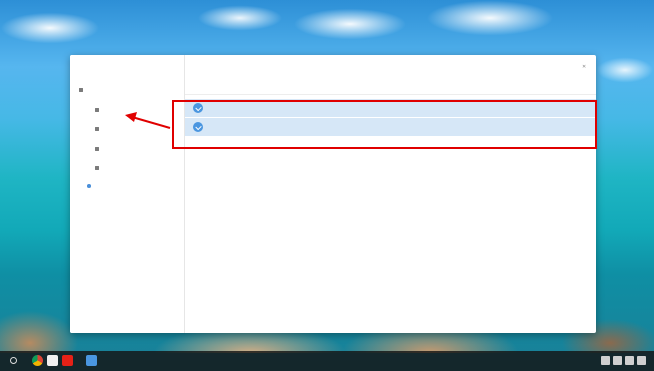 This screenshot has width=654, height=371. Describe the element at coordinates (37, 360) in the screenshot. I see `chrome-icon` at that location.